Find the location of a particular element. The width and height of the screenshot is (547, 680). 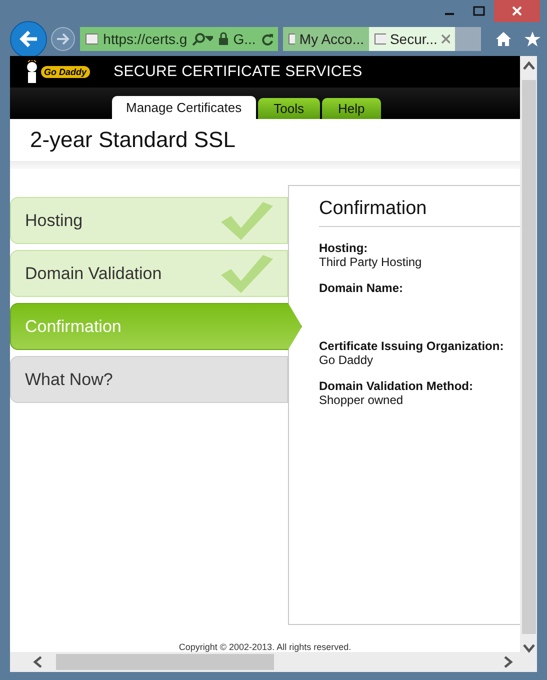

back-button is located at coordinates (28, 39).